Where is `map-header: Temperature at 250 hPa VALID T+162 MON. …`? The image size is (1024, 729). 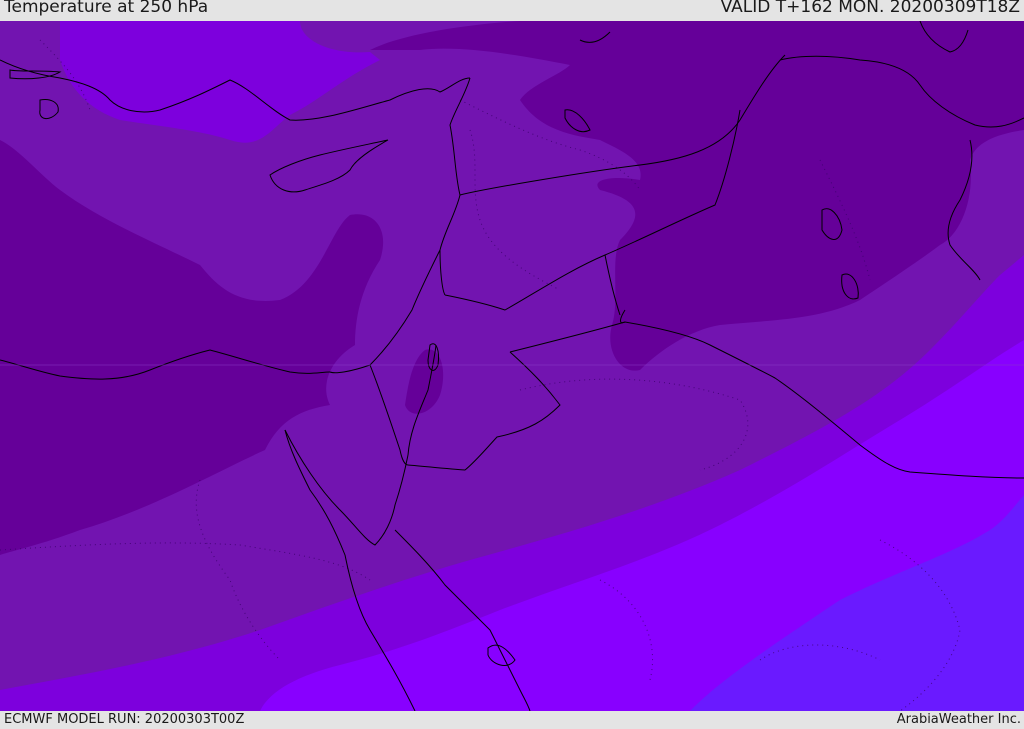
map-header: Temperature at 250 hPa VALID T+162 MON. … is located at coordinates (512, 10).